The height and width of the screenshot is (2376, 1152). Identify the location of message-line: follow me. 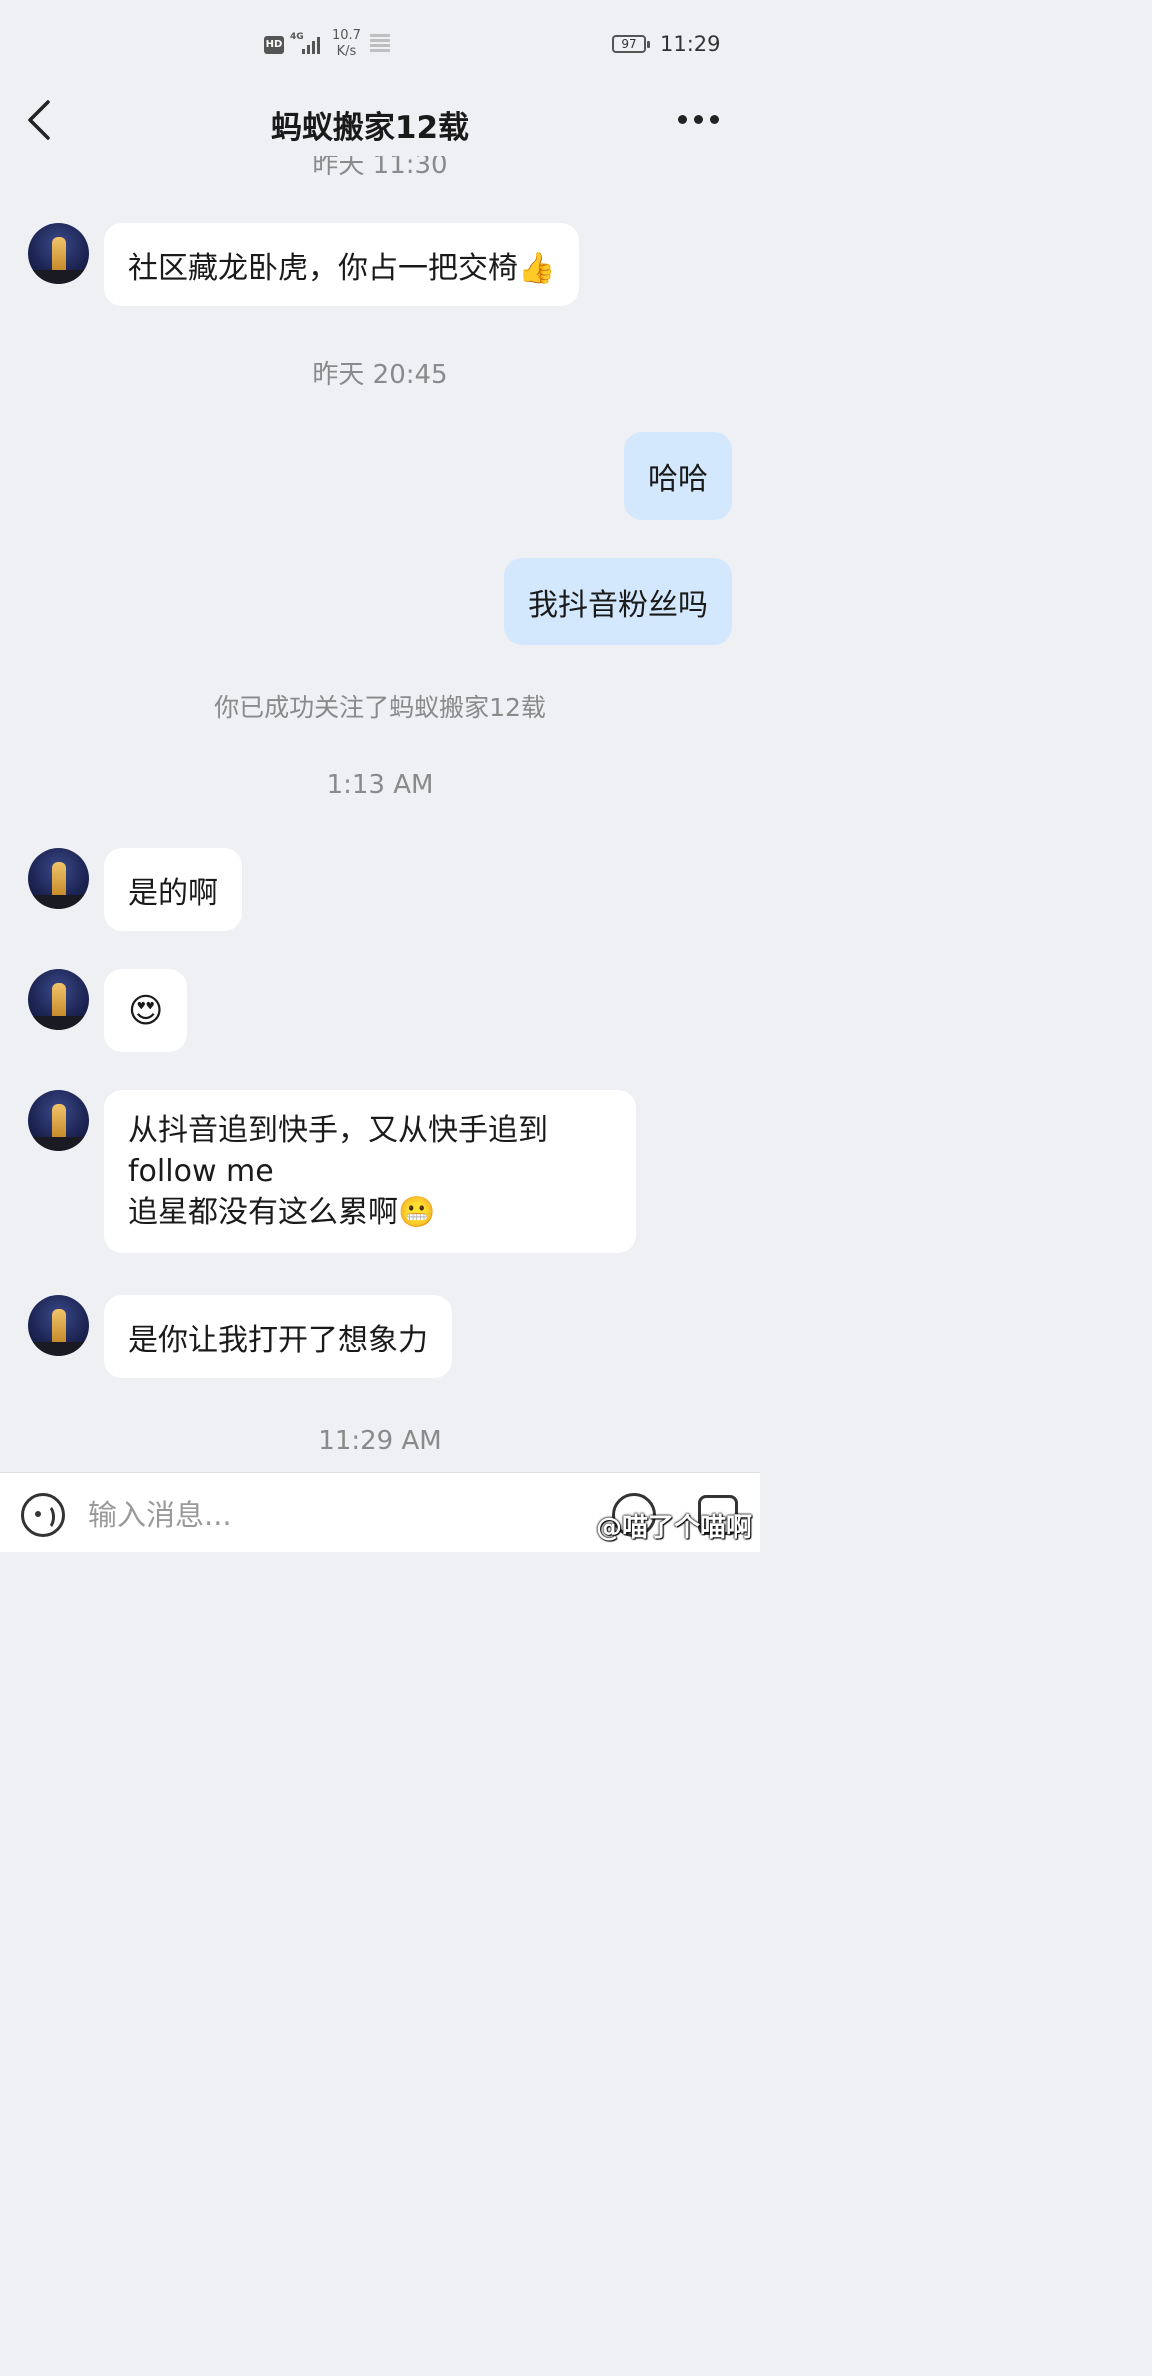
(201, 1171).